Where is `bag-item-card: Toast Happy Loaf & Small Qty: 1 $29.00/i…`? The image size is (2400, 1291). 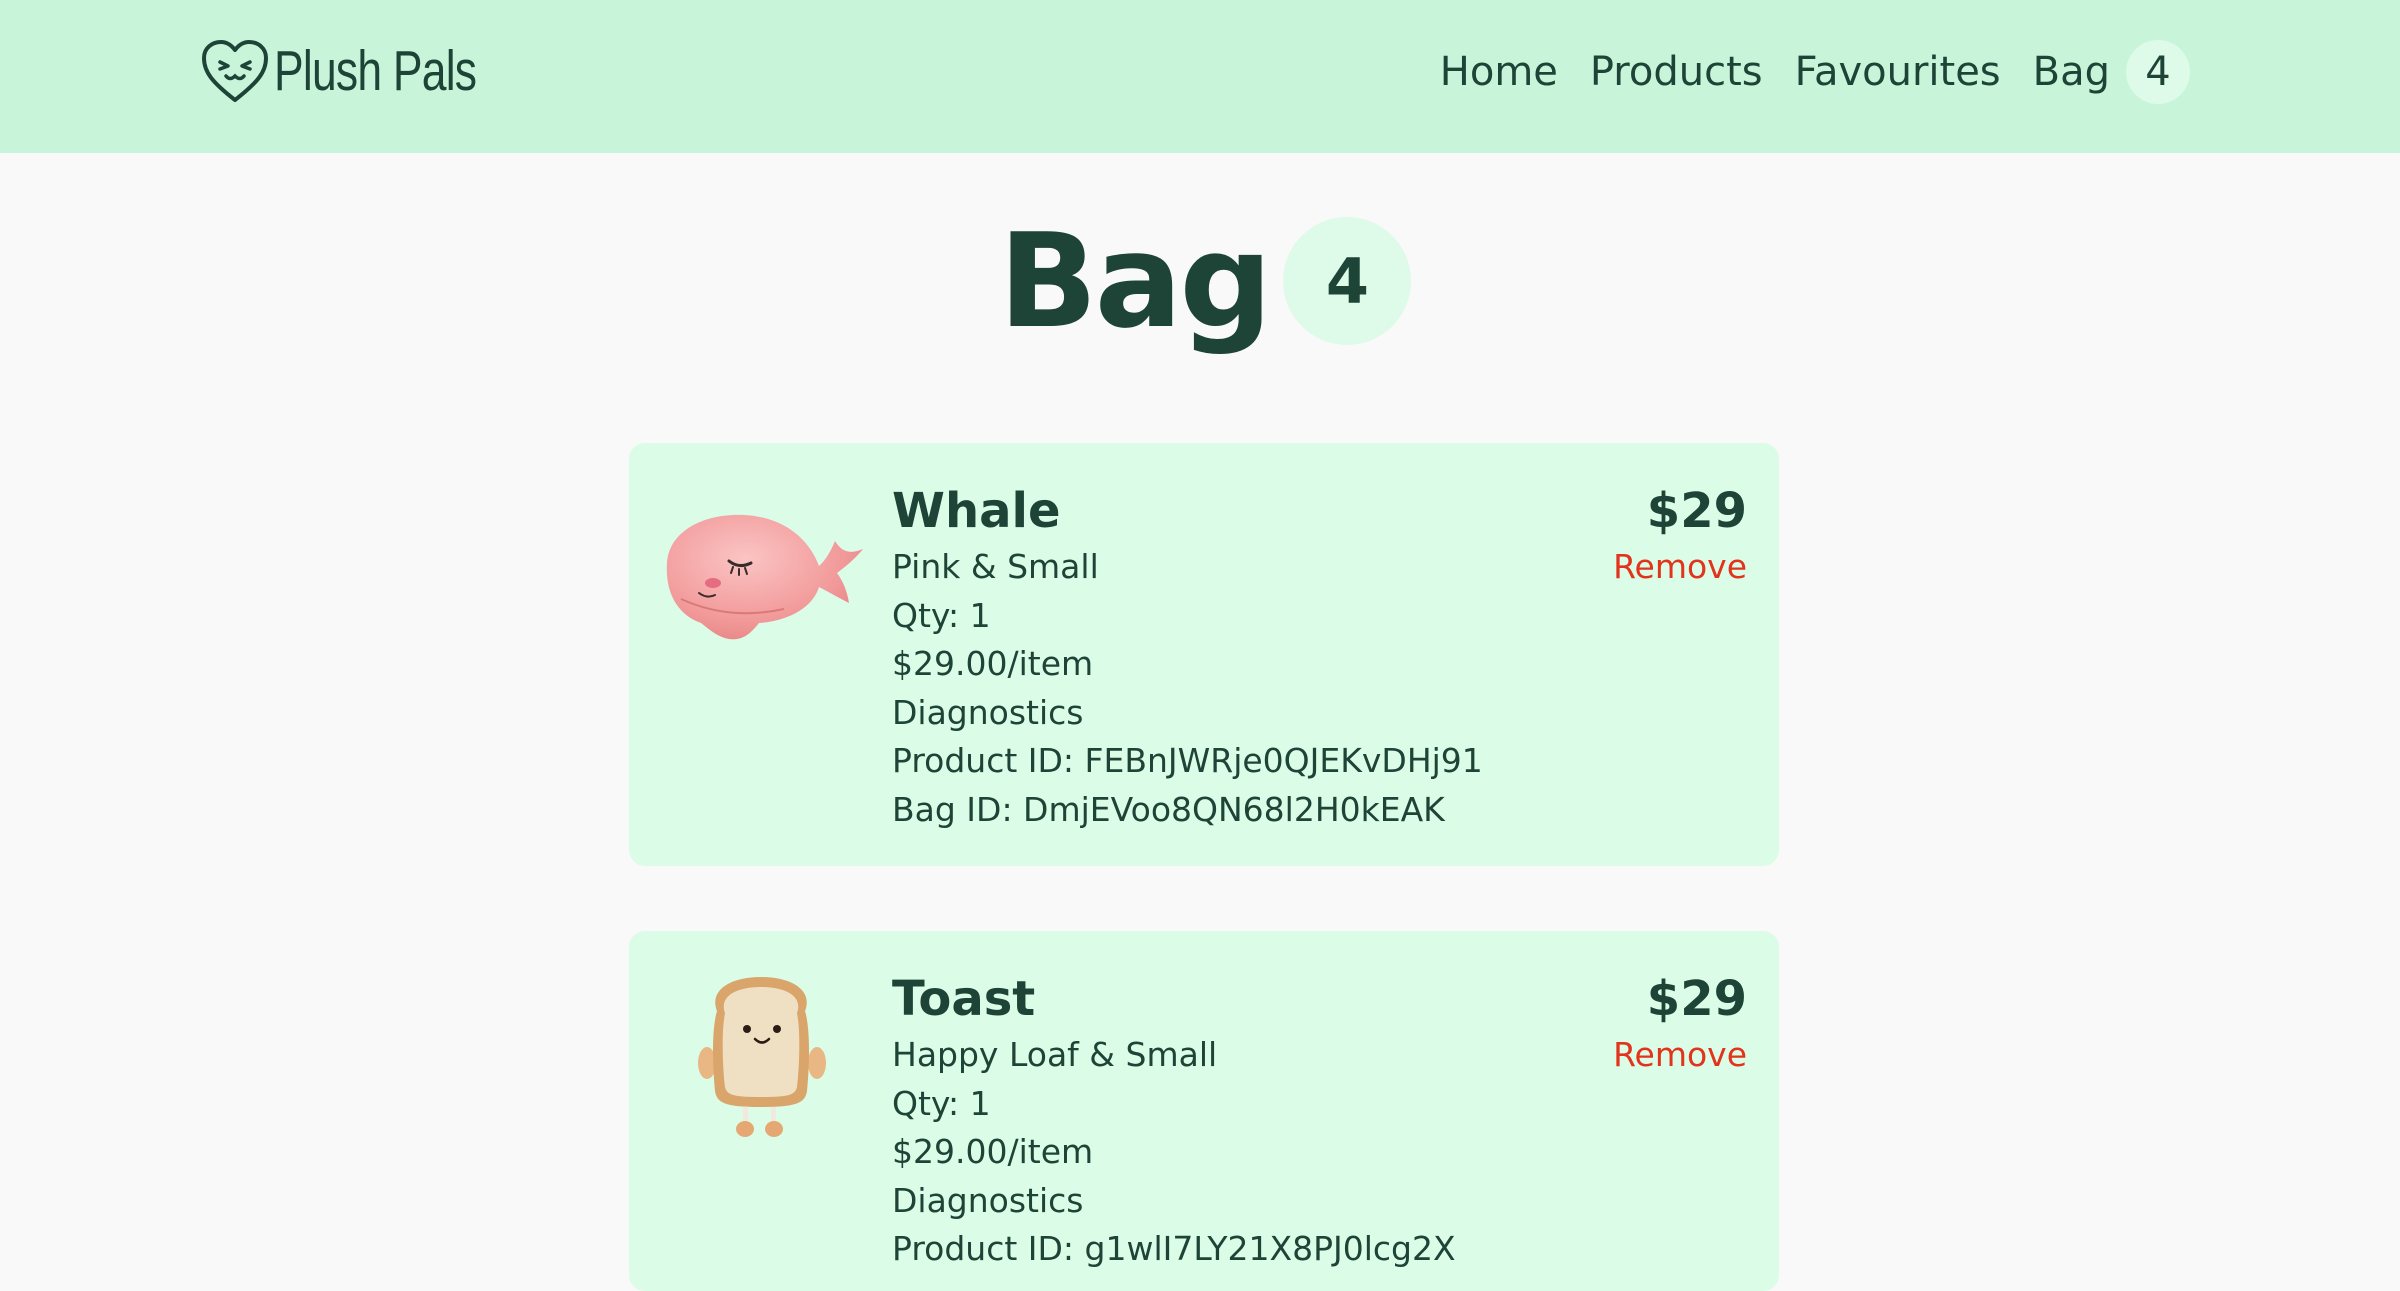 bag-item-card: Toast Happy Loaf & Small Qty: 1 $29.00/i… is located at coordinates (1204, 1111).